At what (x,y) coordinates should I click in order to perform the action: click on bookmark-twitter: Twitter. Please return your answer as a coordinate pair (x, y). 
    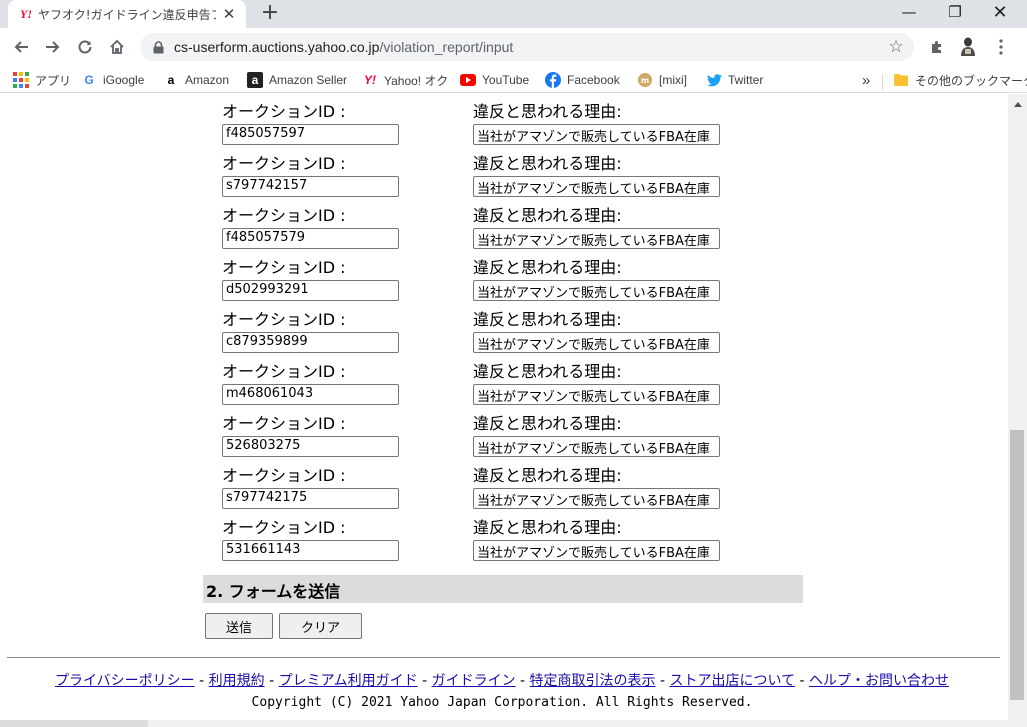
    Looking at the image, I should click on (734, 80).